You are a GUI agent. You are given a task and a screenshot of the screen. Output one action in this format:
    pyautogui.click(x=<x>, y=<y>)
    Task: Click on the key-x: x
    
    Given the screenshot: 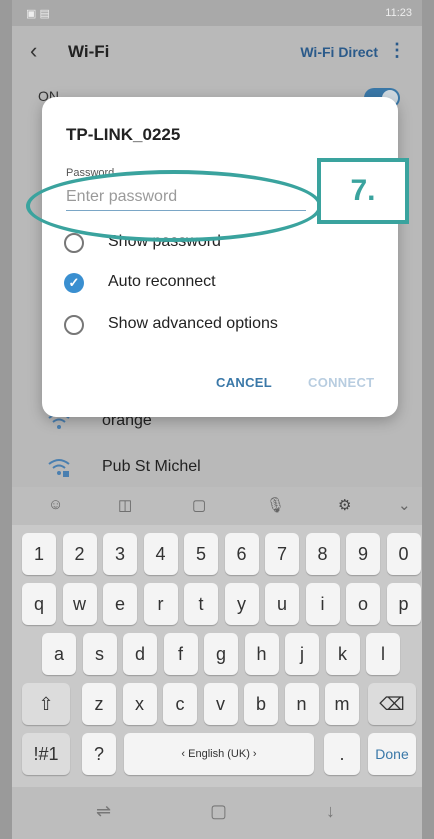 What is the action you would take?
    pyautogui.click(x=139, y=704)
    